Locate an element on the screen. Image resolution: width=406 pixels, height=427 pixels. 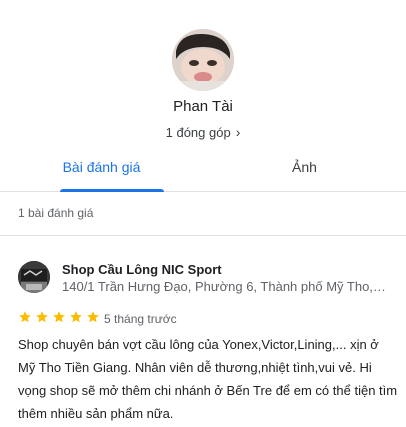
active-tab-indicator is located at coordinates (112, 190).